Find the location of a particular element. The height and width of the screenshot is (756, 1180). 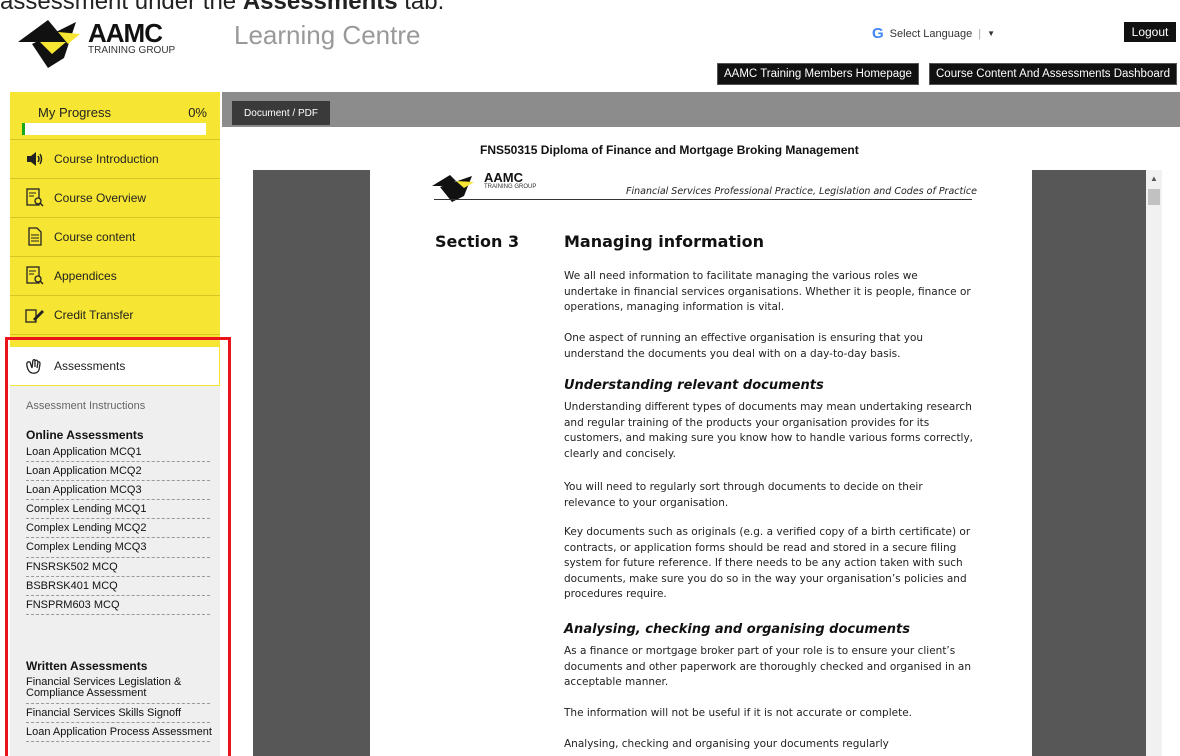

caption-suffix: tab. is located at coordinates (421, 7).